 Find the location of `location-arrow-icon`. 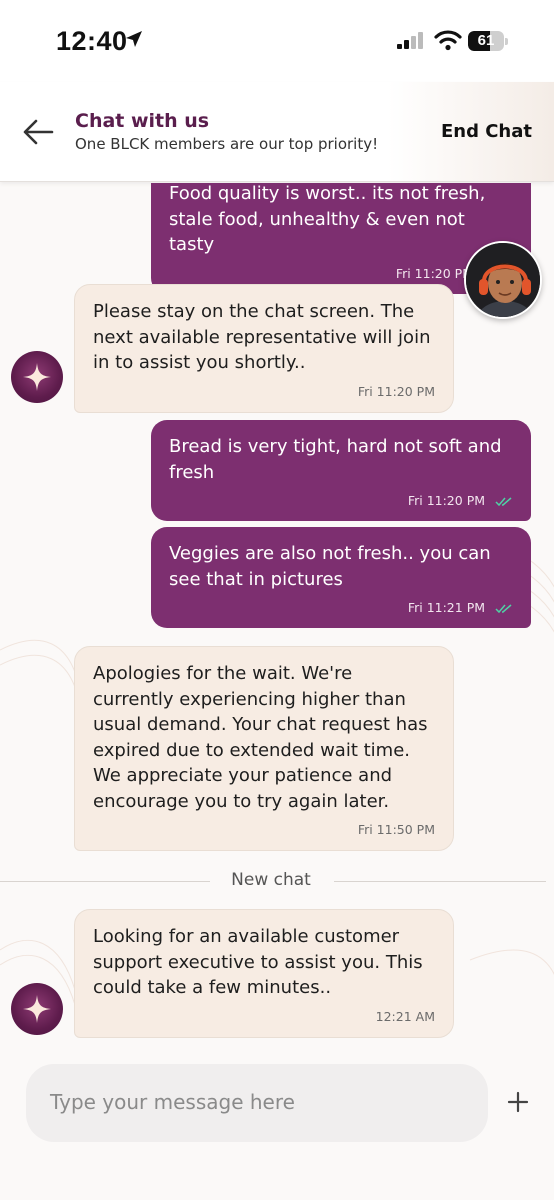

location-arrow-icon is located at coordinates (134, 39).